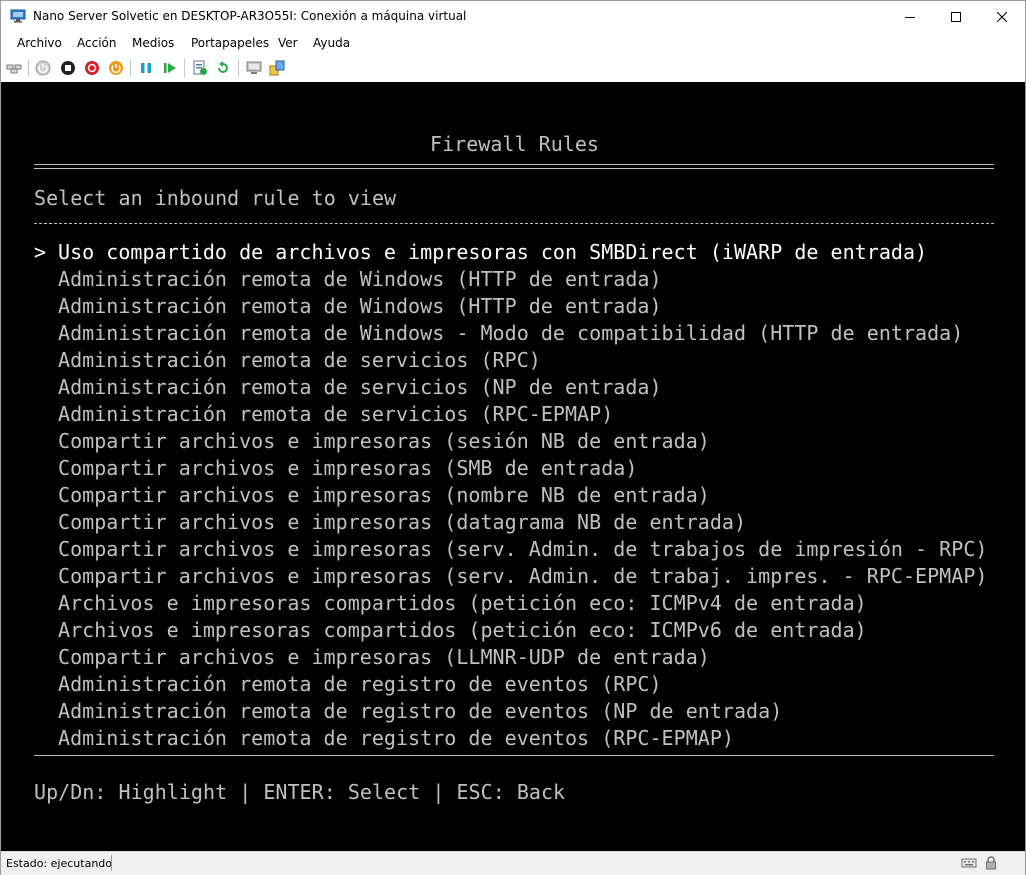 The image size is (1026, 875). What do you see at coordinates (514, 755) in the screenshot?
I see `bottom-rule` at bounding box center [514, 755].